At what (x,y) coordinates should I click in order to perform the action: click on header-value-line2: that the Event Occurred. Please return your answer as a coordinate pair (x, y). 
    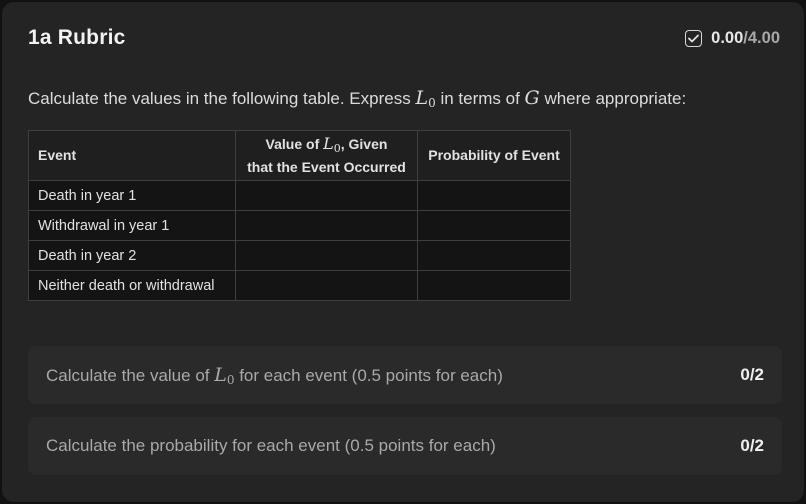
    Looking at the image, I should click on (326, 167).